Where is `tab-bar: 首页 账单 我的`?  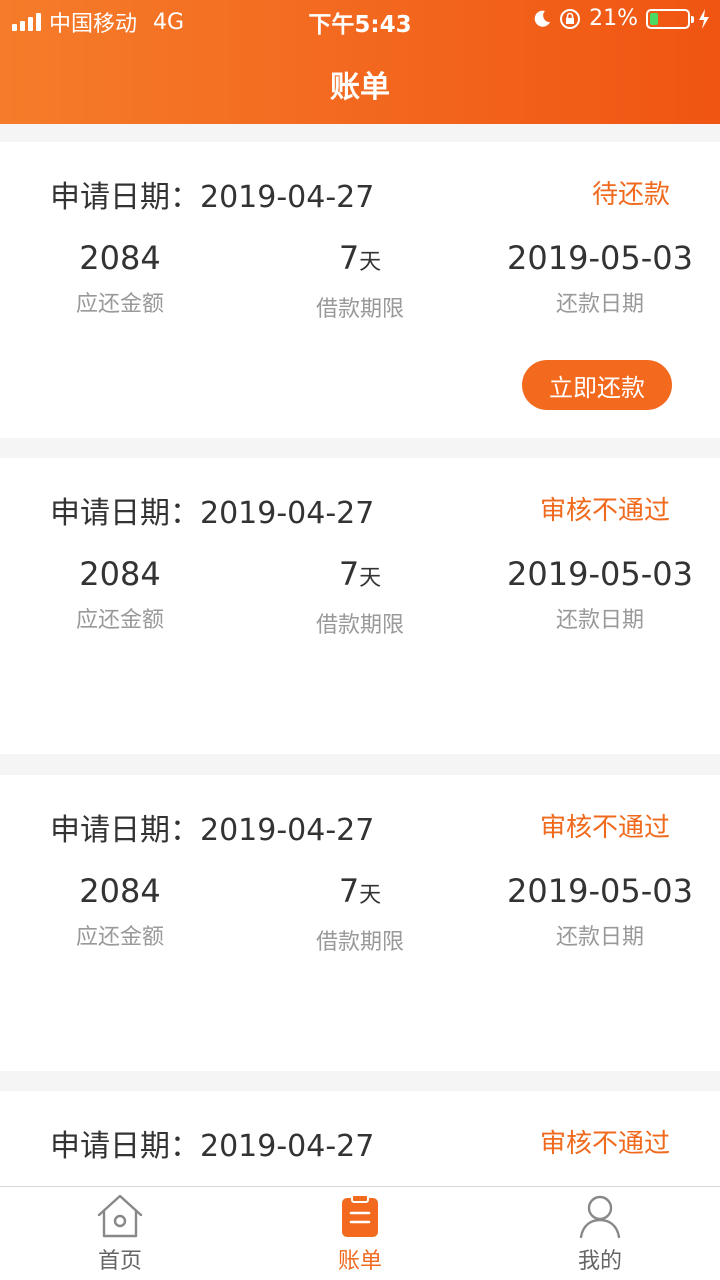 tab-bar: 首页 账单 我的 is located at coordinates (360, 1233).